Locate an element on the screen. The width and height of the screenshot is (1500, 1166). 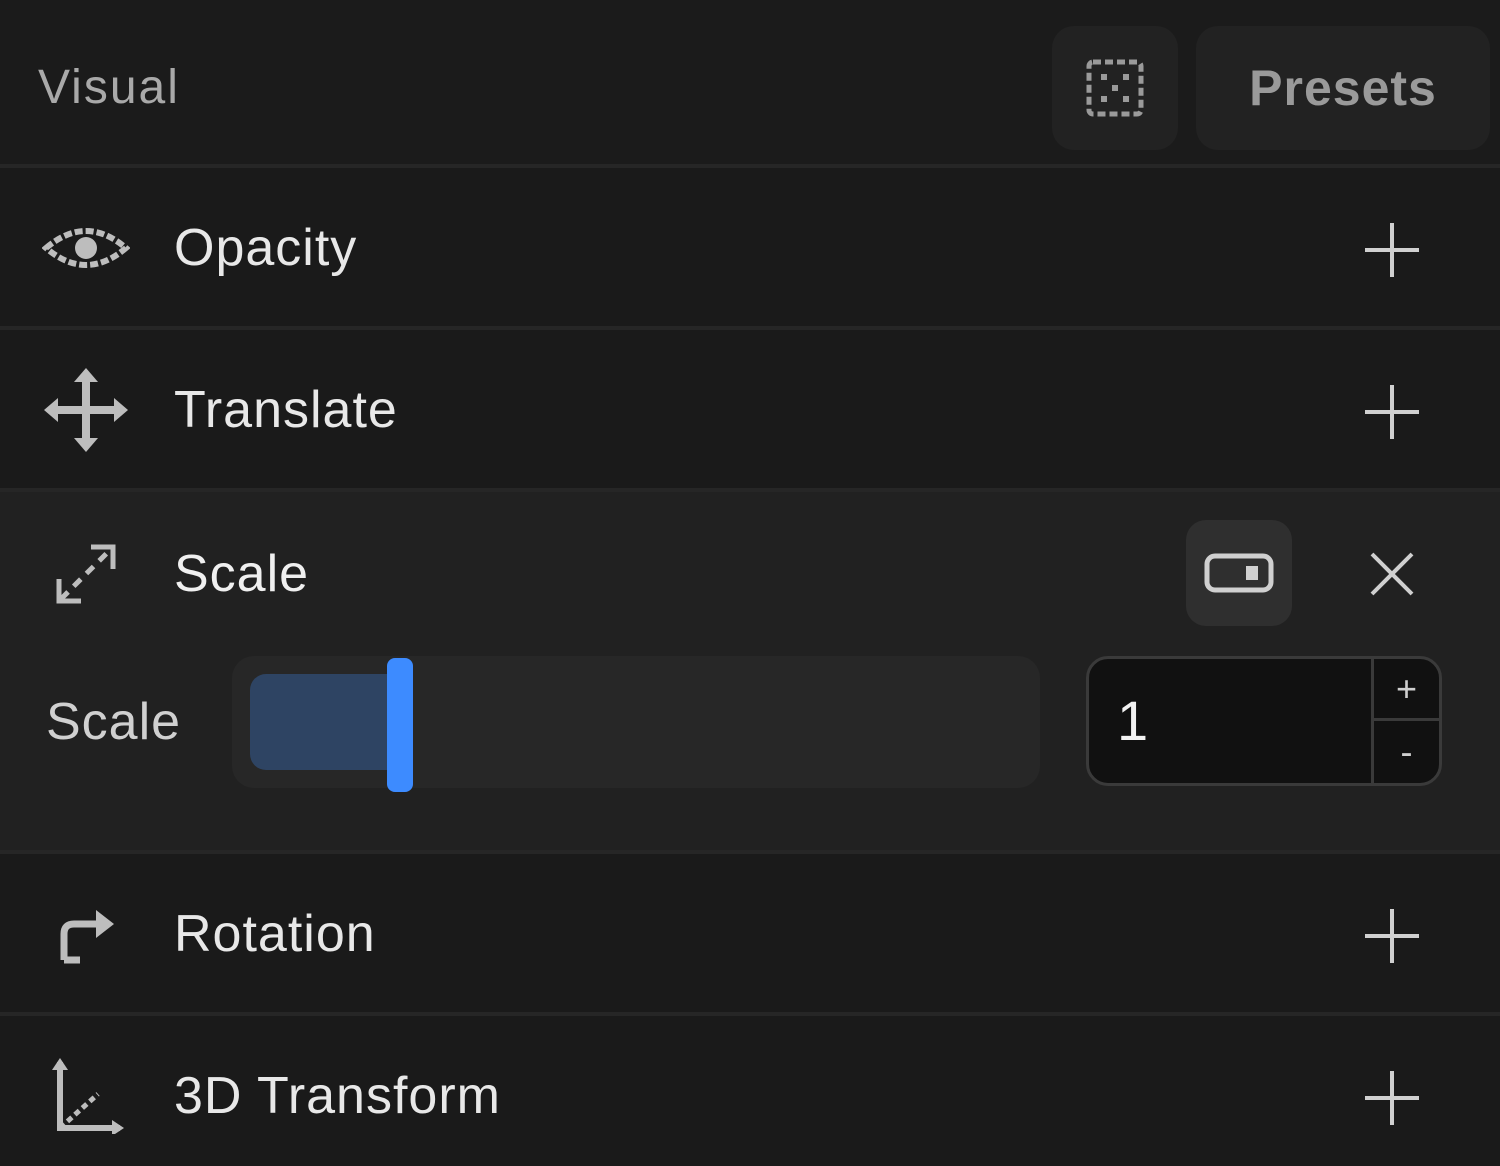
scale-mode-toggle is located at coordinates (1239, 573).